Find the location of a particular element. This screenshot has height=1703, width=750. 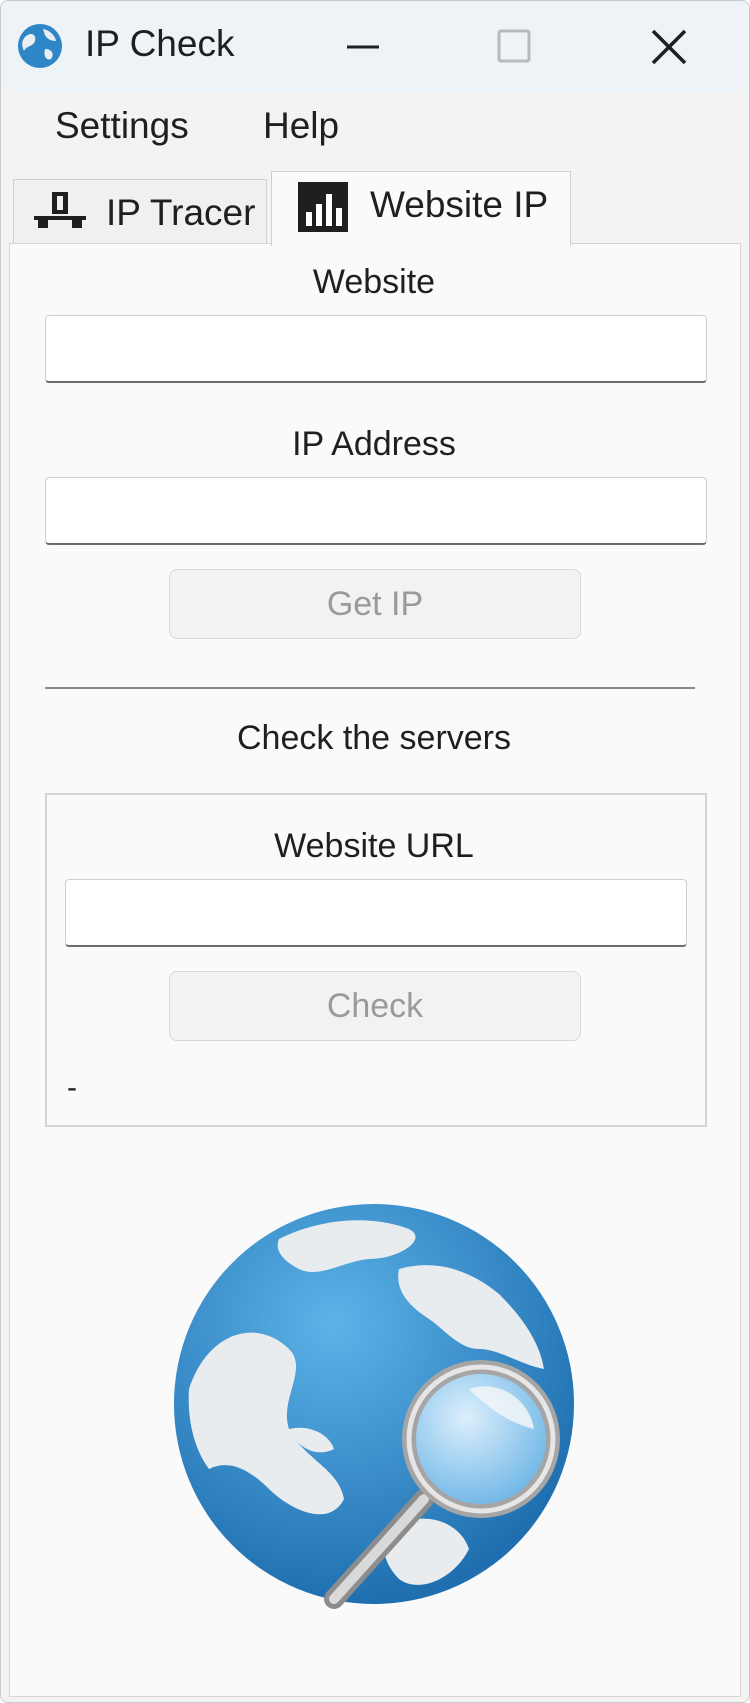

get-ip-button: Get IP is located at coordinates (375, 604).